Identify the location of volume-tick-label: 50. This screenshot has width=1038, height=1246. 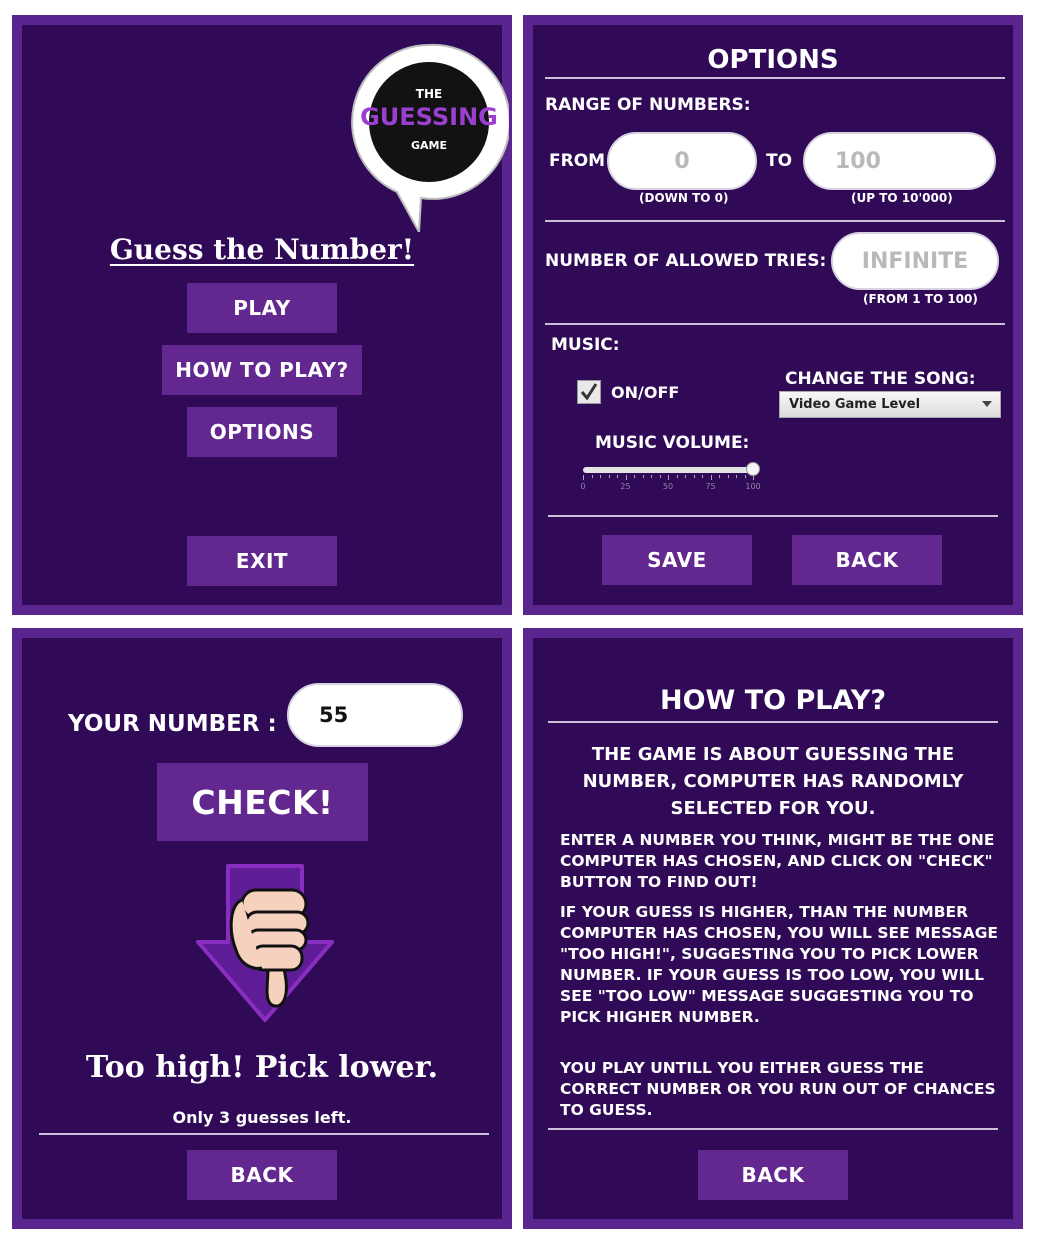
(668, 486).